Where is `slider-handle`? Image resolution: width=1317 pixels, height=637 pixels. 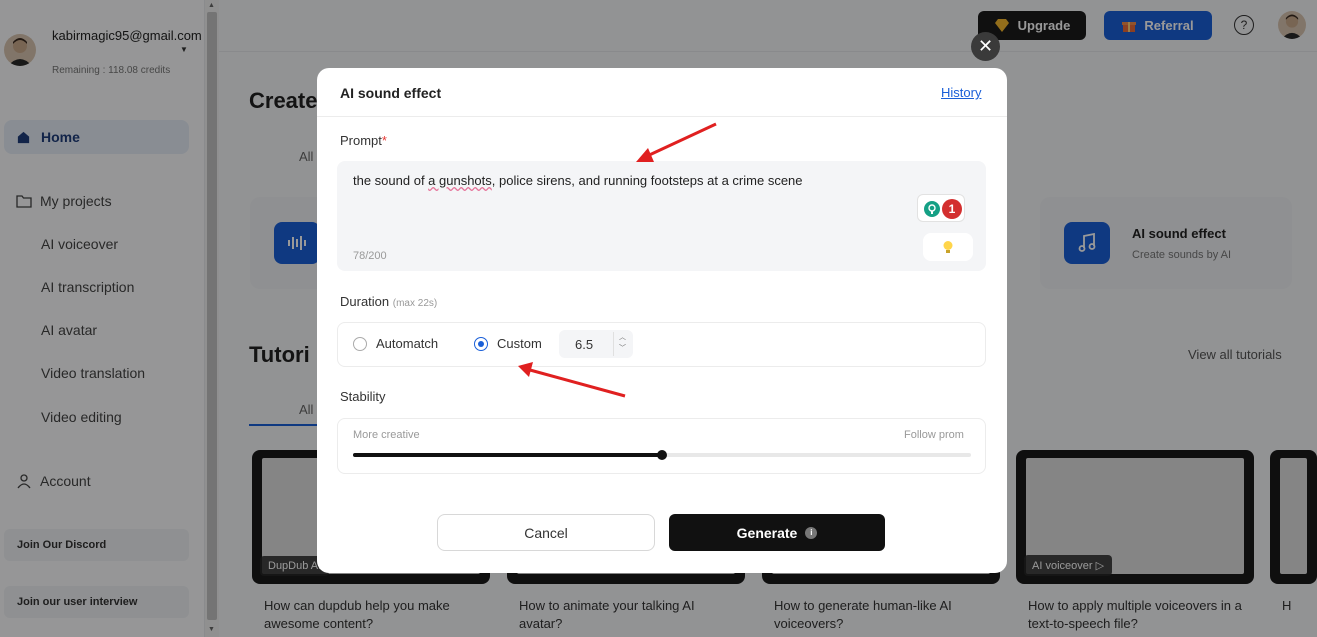 slider-handle is located at coordinates (662, 455).